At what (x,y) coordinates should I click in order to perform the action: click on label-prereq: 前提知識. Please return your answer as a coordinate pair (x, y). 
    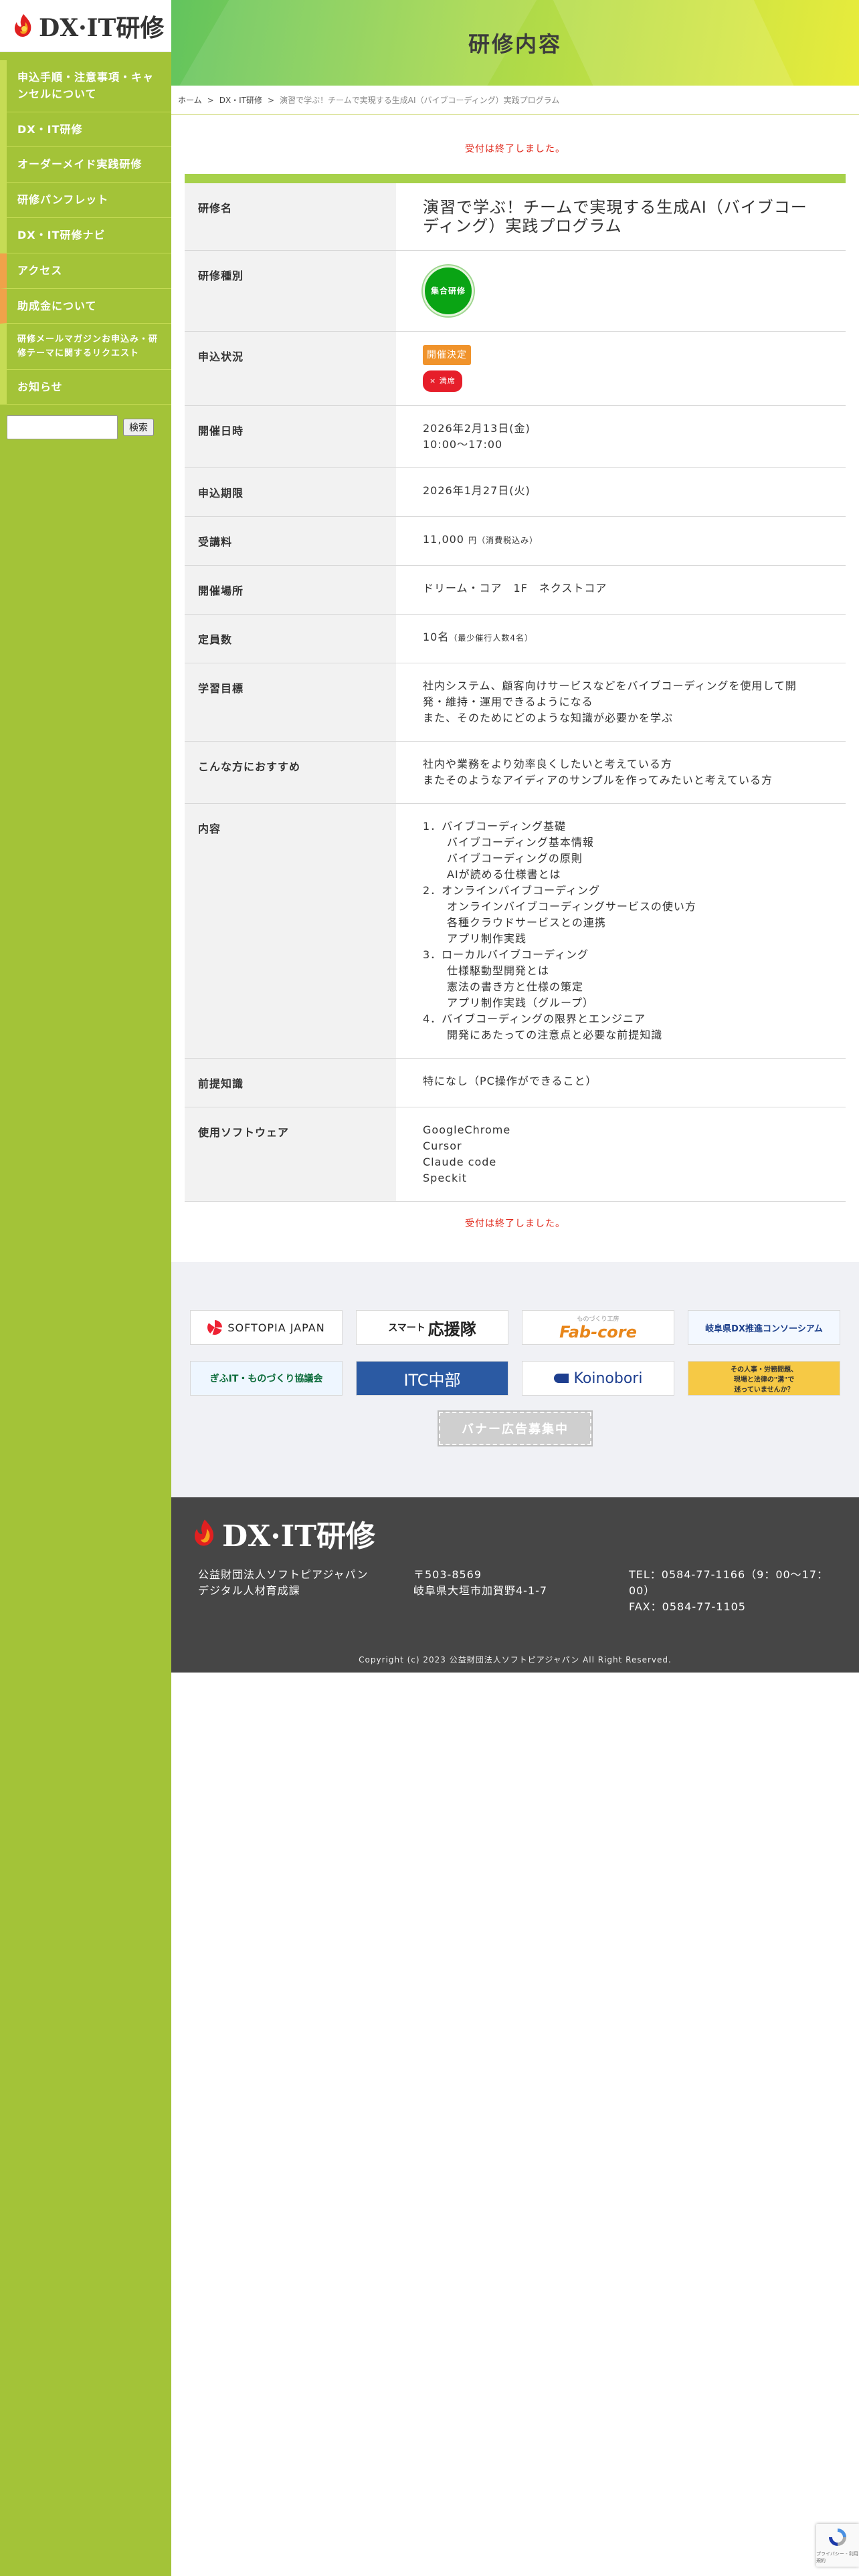
    Looking at the image, I should click on (290, 1082).